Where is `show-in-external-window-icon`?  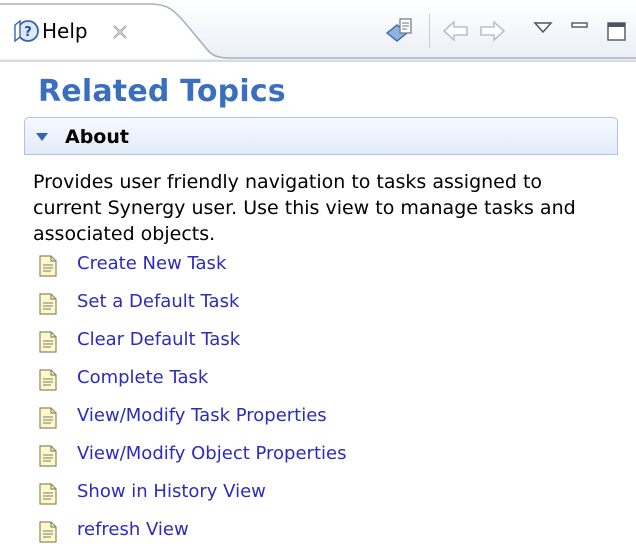 show-in-external-window-icon is located at coordinates (398, 30).